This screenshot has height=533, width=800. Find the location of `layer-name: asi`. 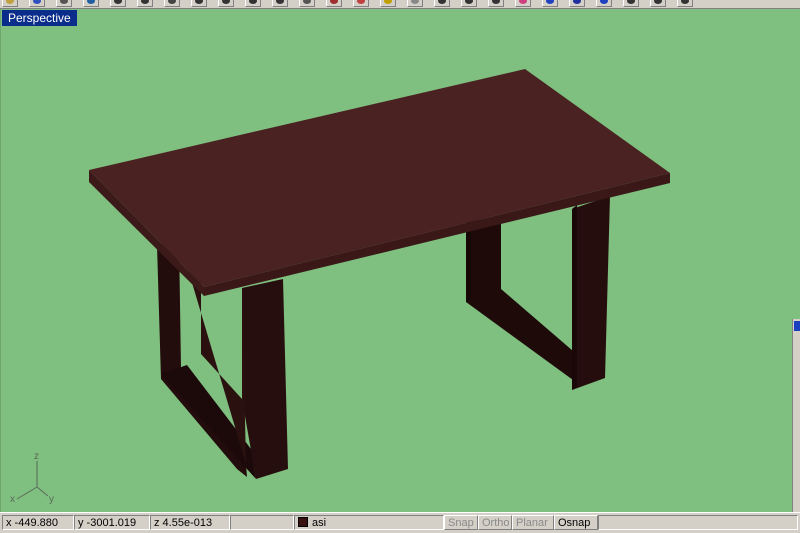

layer-name: asi is located at coordinates (319, 523).